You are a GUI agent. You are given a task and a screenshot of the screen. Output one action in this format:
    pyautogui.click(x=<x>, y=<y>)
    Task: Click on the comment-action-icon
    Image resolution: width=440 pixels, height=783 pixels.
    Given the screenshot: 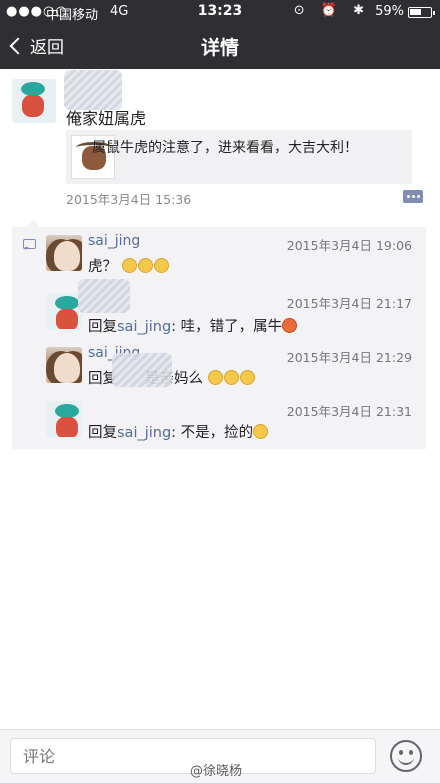 What is the action you would take?
    pyautogui.click(x=413, y=196)
    